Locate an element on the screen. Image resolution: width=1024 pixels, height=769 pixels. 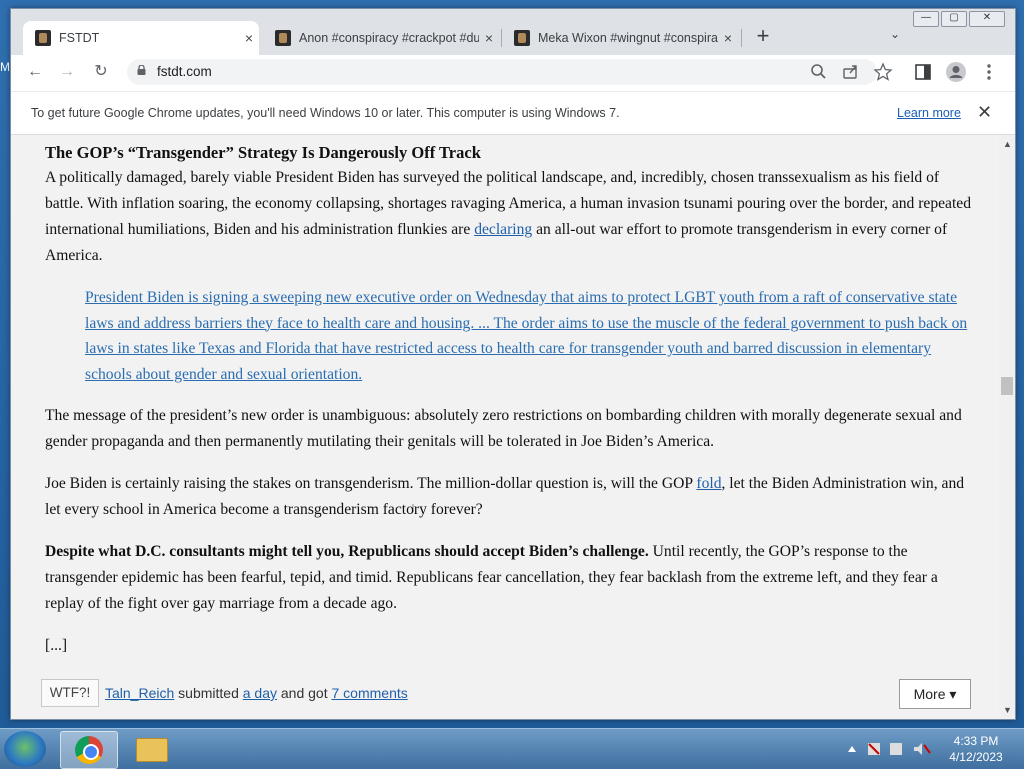
tab-fstdt: FSTDT × is located at coordinates (141, 38).